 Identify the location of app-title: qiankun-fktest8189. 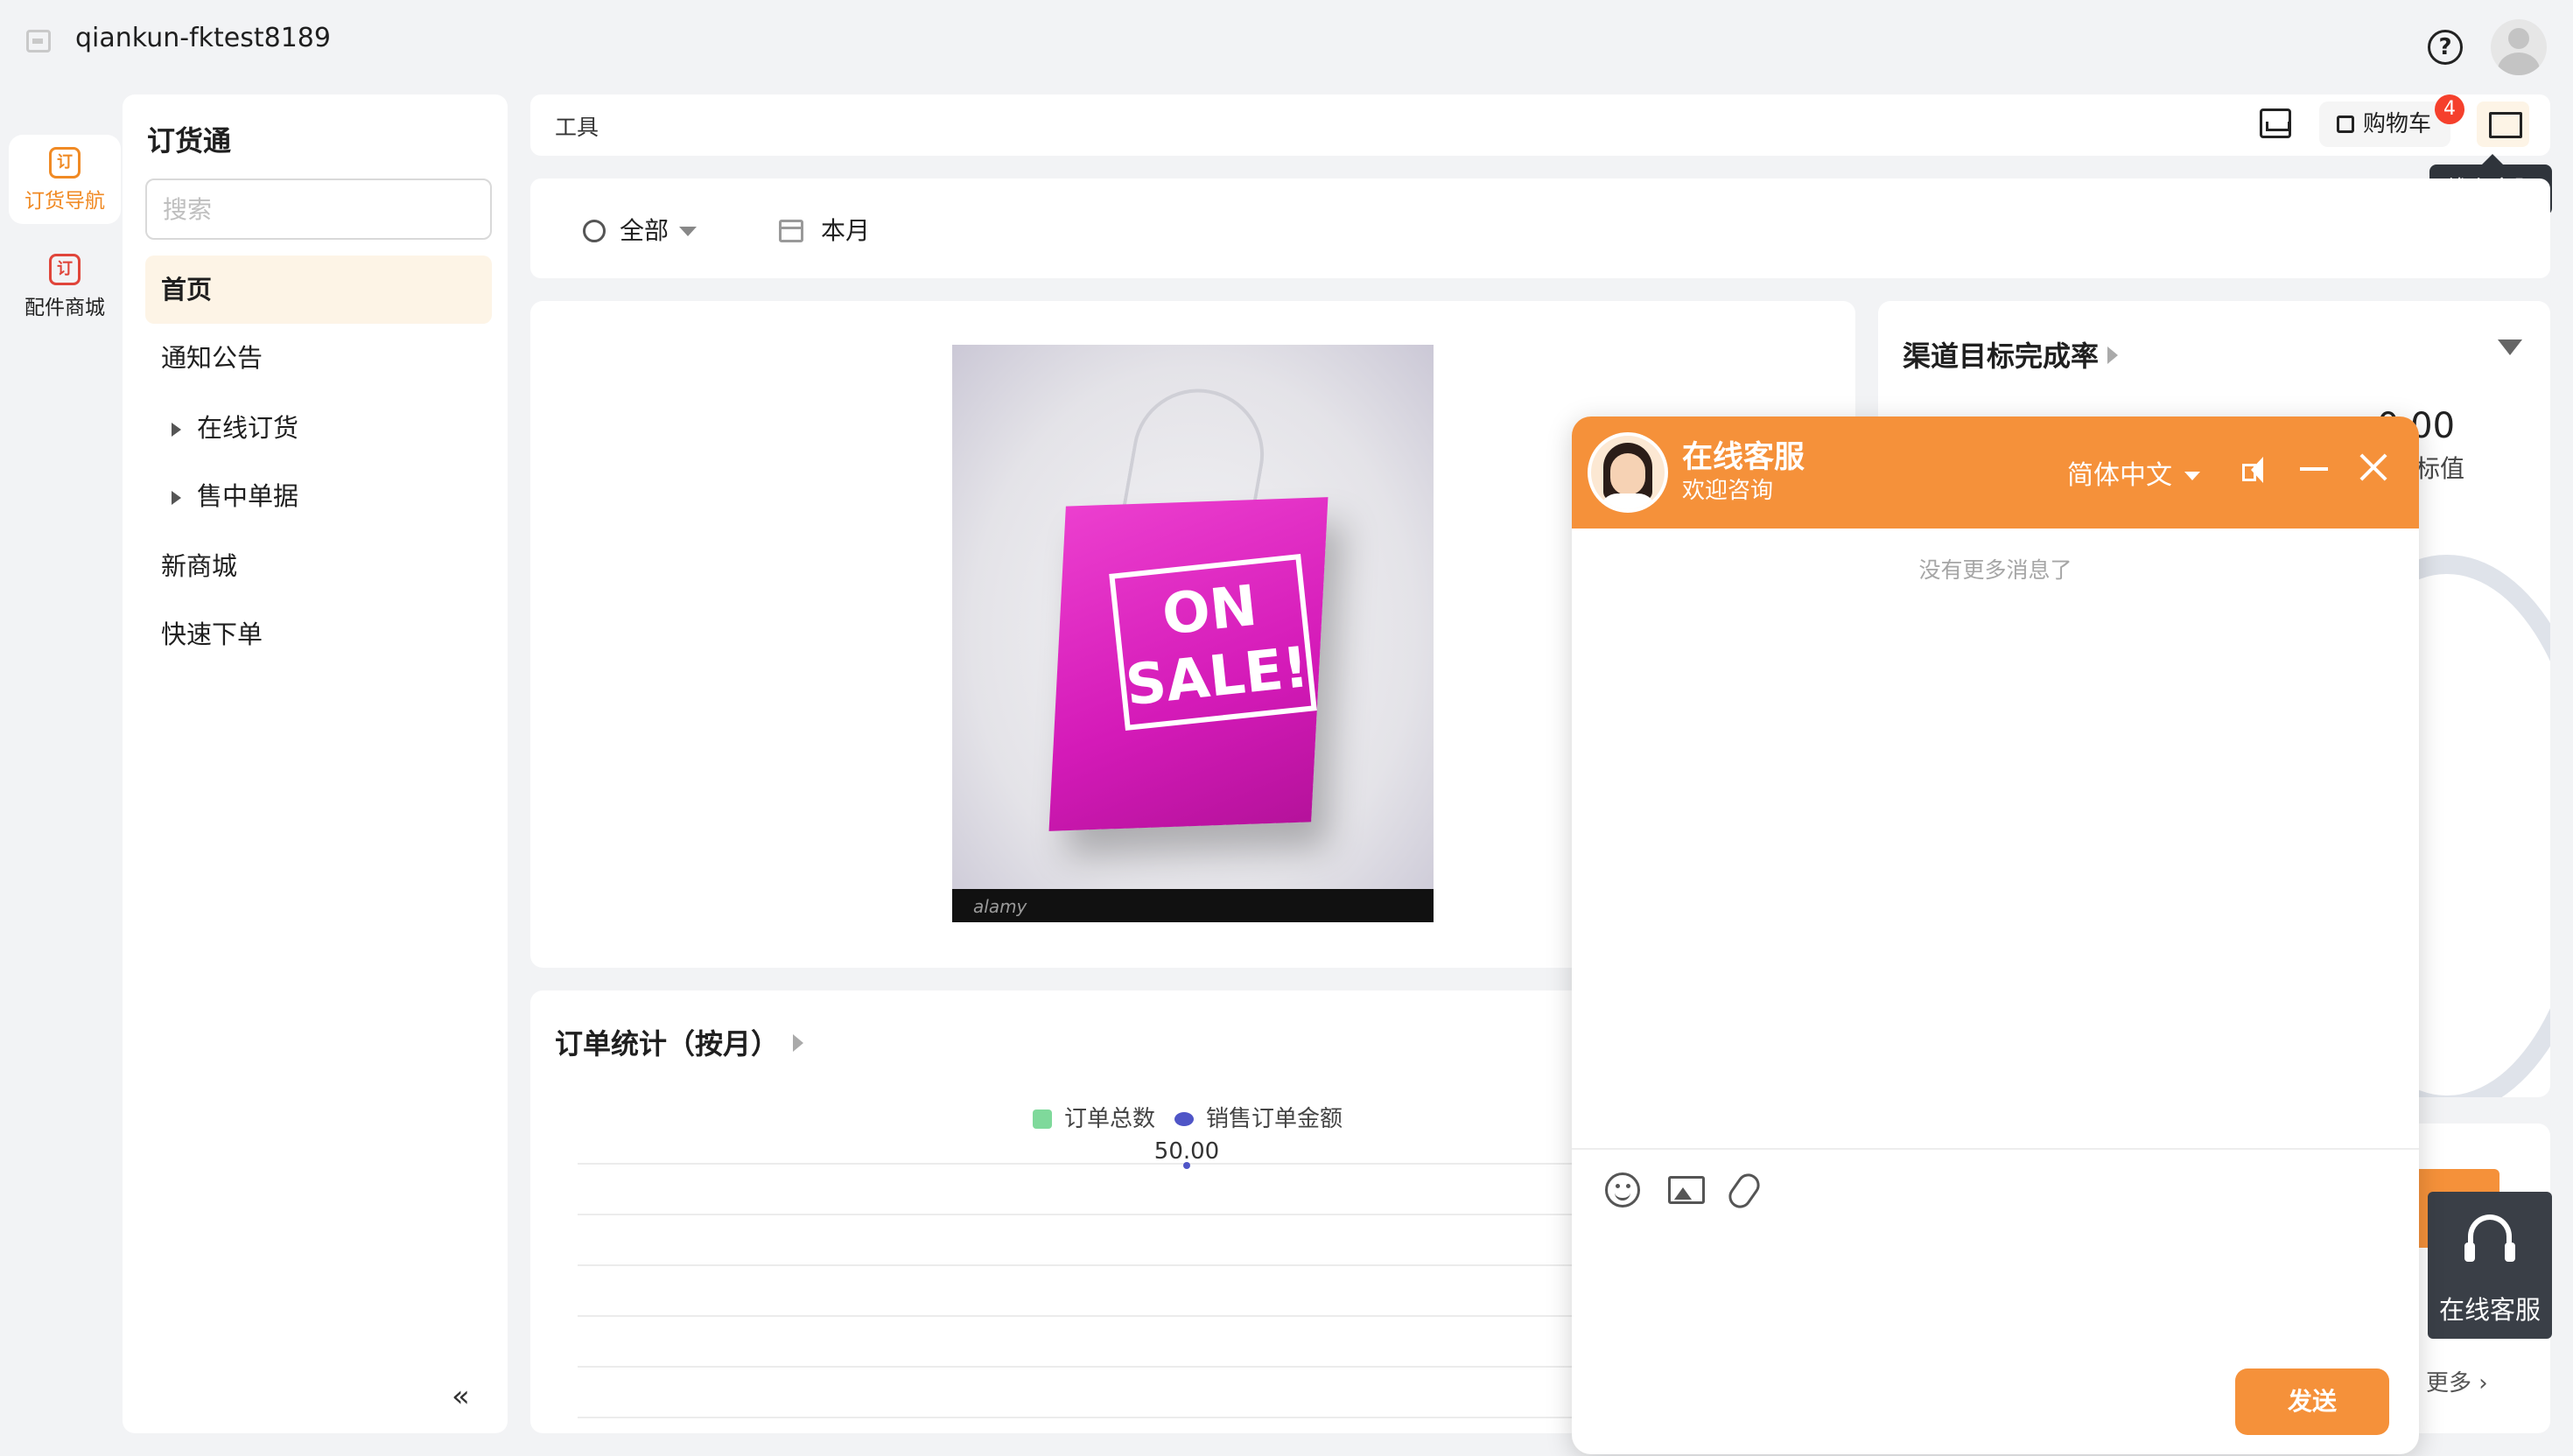
(203, 38).